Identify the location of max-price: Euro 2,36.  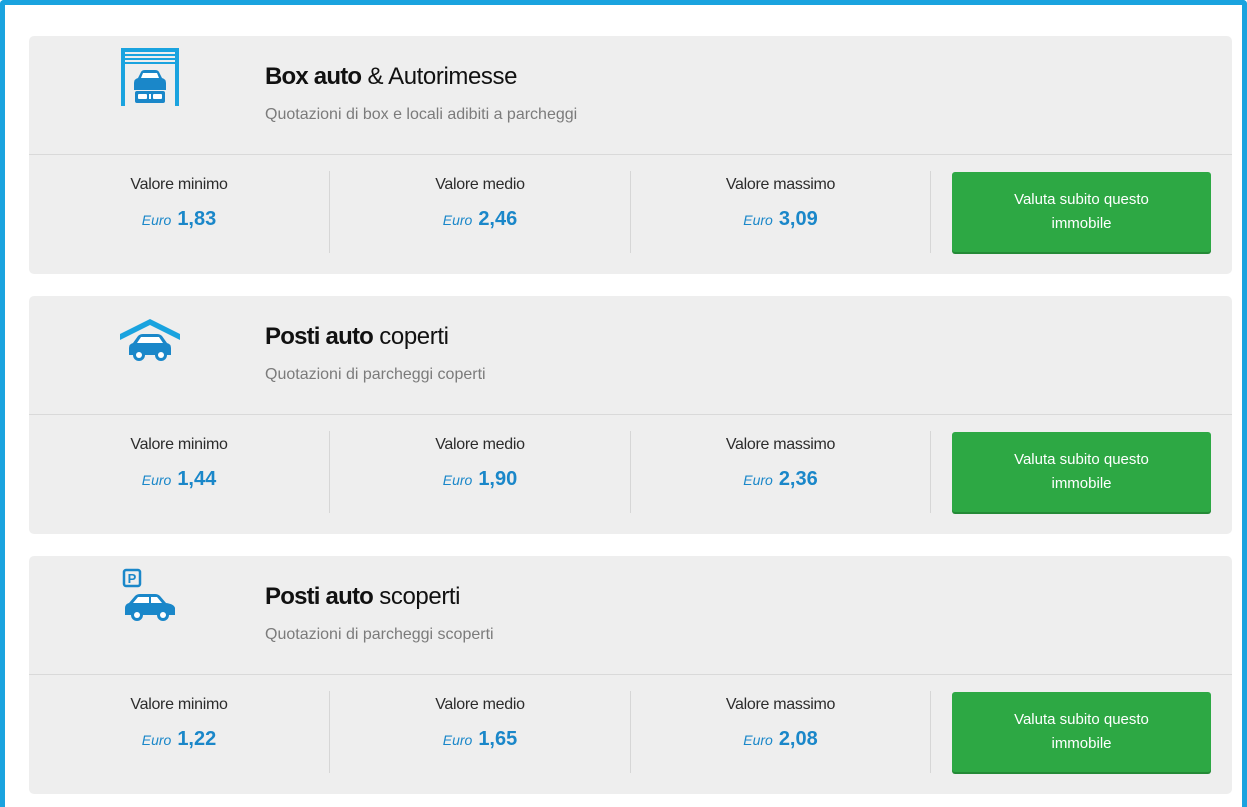
(780, 479).